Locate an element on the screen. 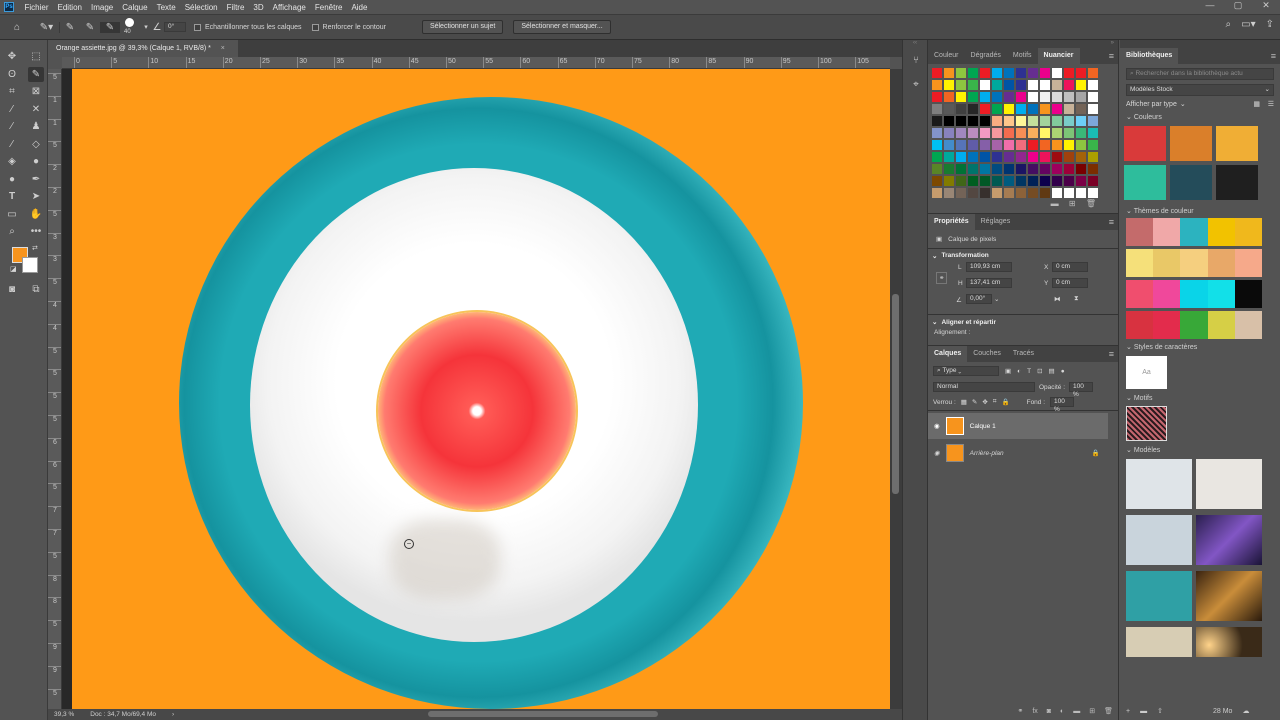  tab-couleur: Couleur is located at coordinates (946, 56).